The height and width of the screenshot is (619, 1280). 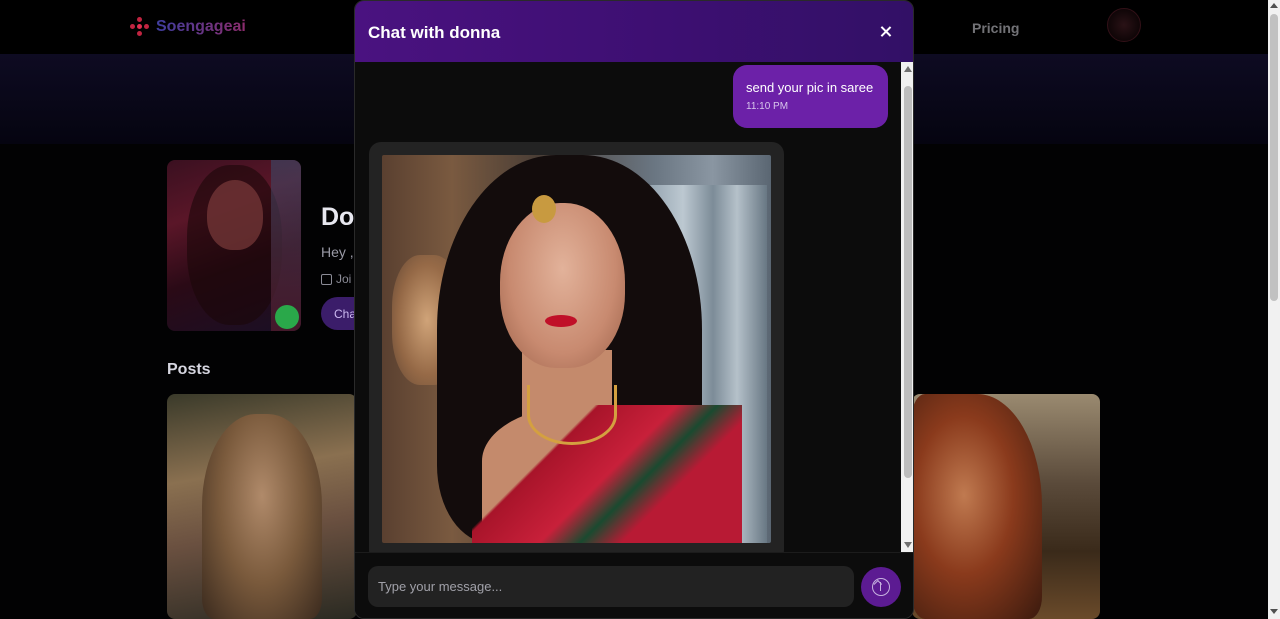 What do you see at coordinates (434, 32) in the screenshot?
I see `chat-title: Chat with donna` at bounding box center [434, 32].